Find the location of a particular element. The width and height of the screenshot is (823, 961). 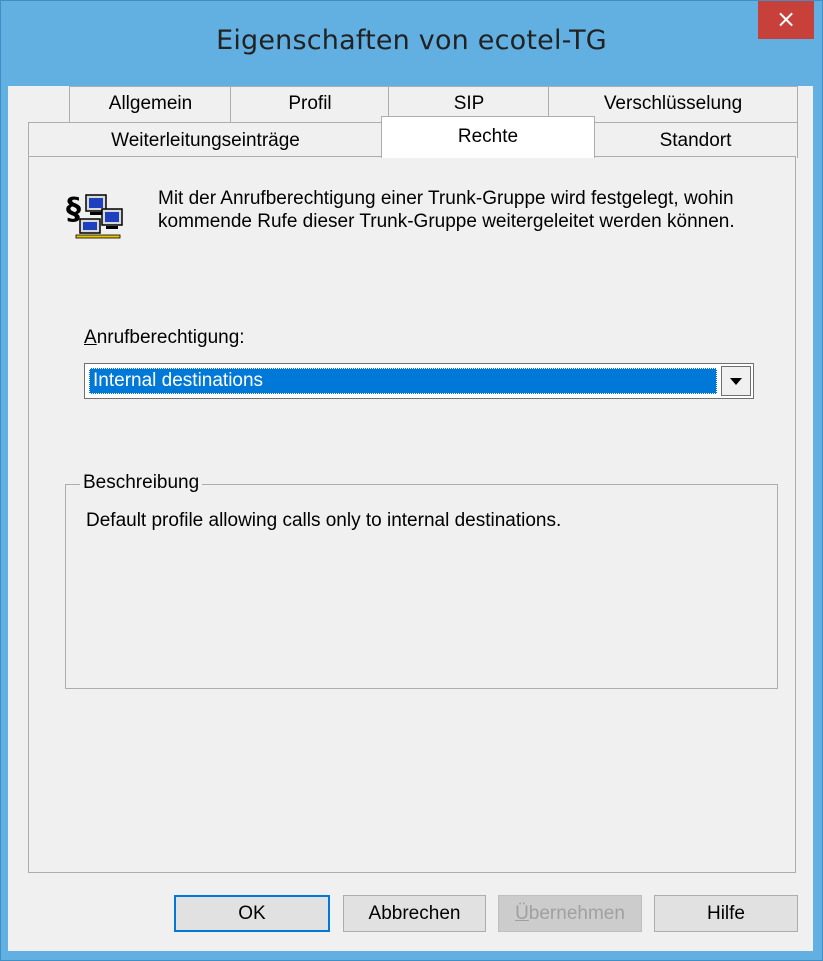

close-icon: × is located at coordinates (786, 19).